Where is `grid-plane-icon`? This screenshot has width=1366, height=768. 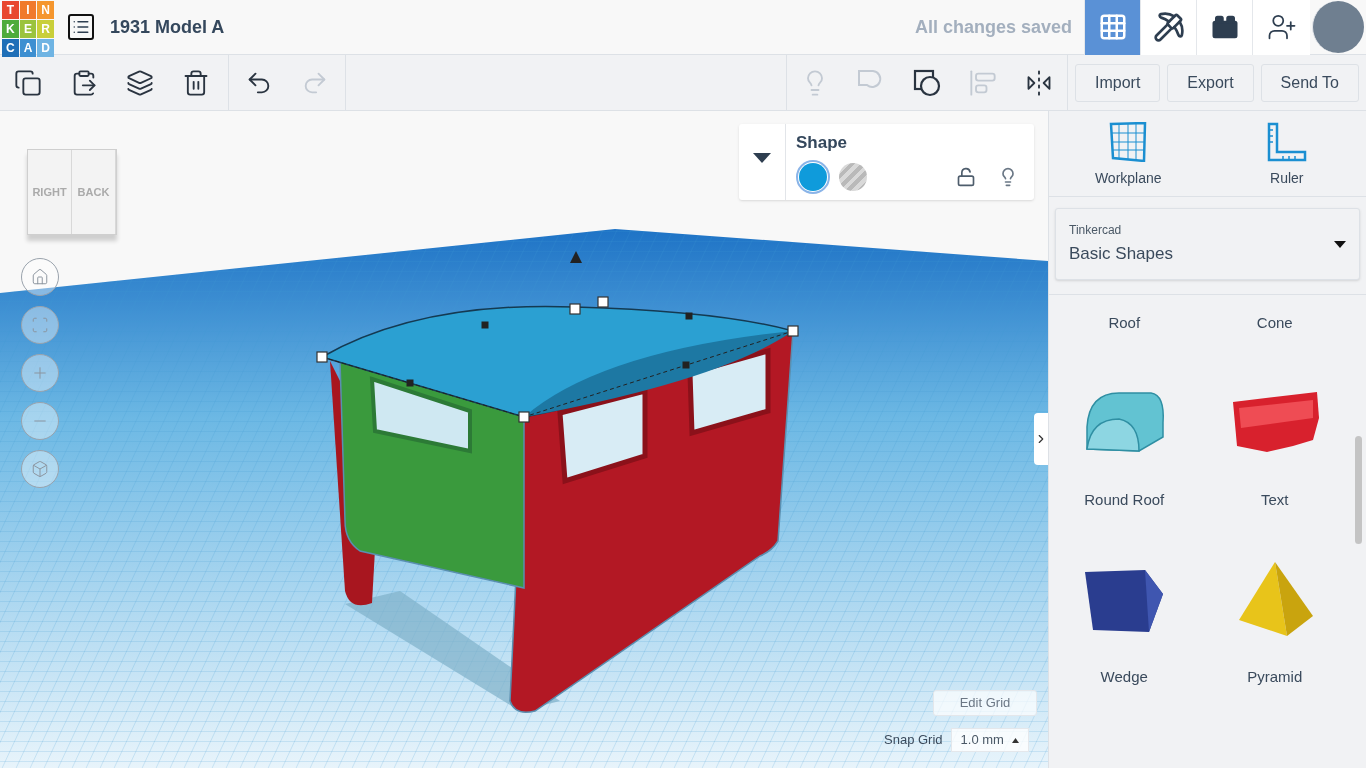 grid-plane-icon is located at coordinates (1128, 142).